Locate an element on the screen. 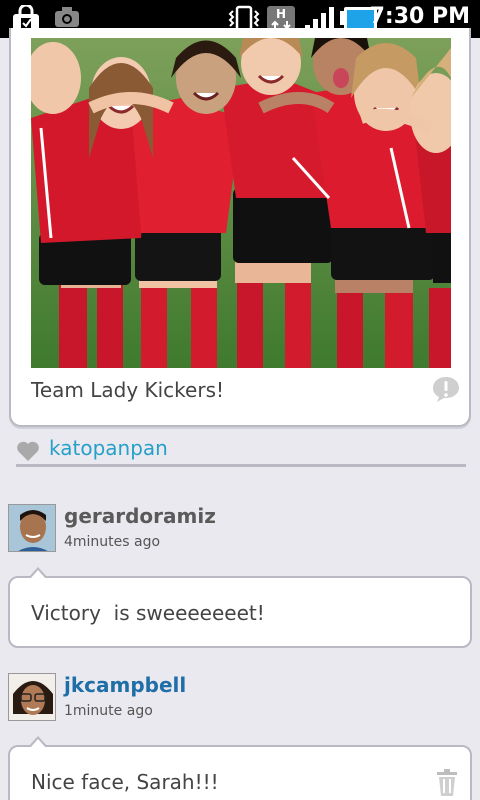 The image size is (480, 800). comment-text: Nice face, Sarah!!! is located at coordinates (125, 782).